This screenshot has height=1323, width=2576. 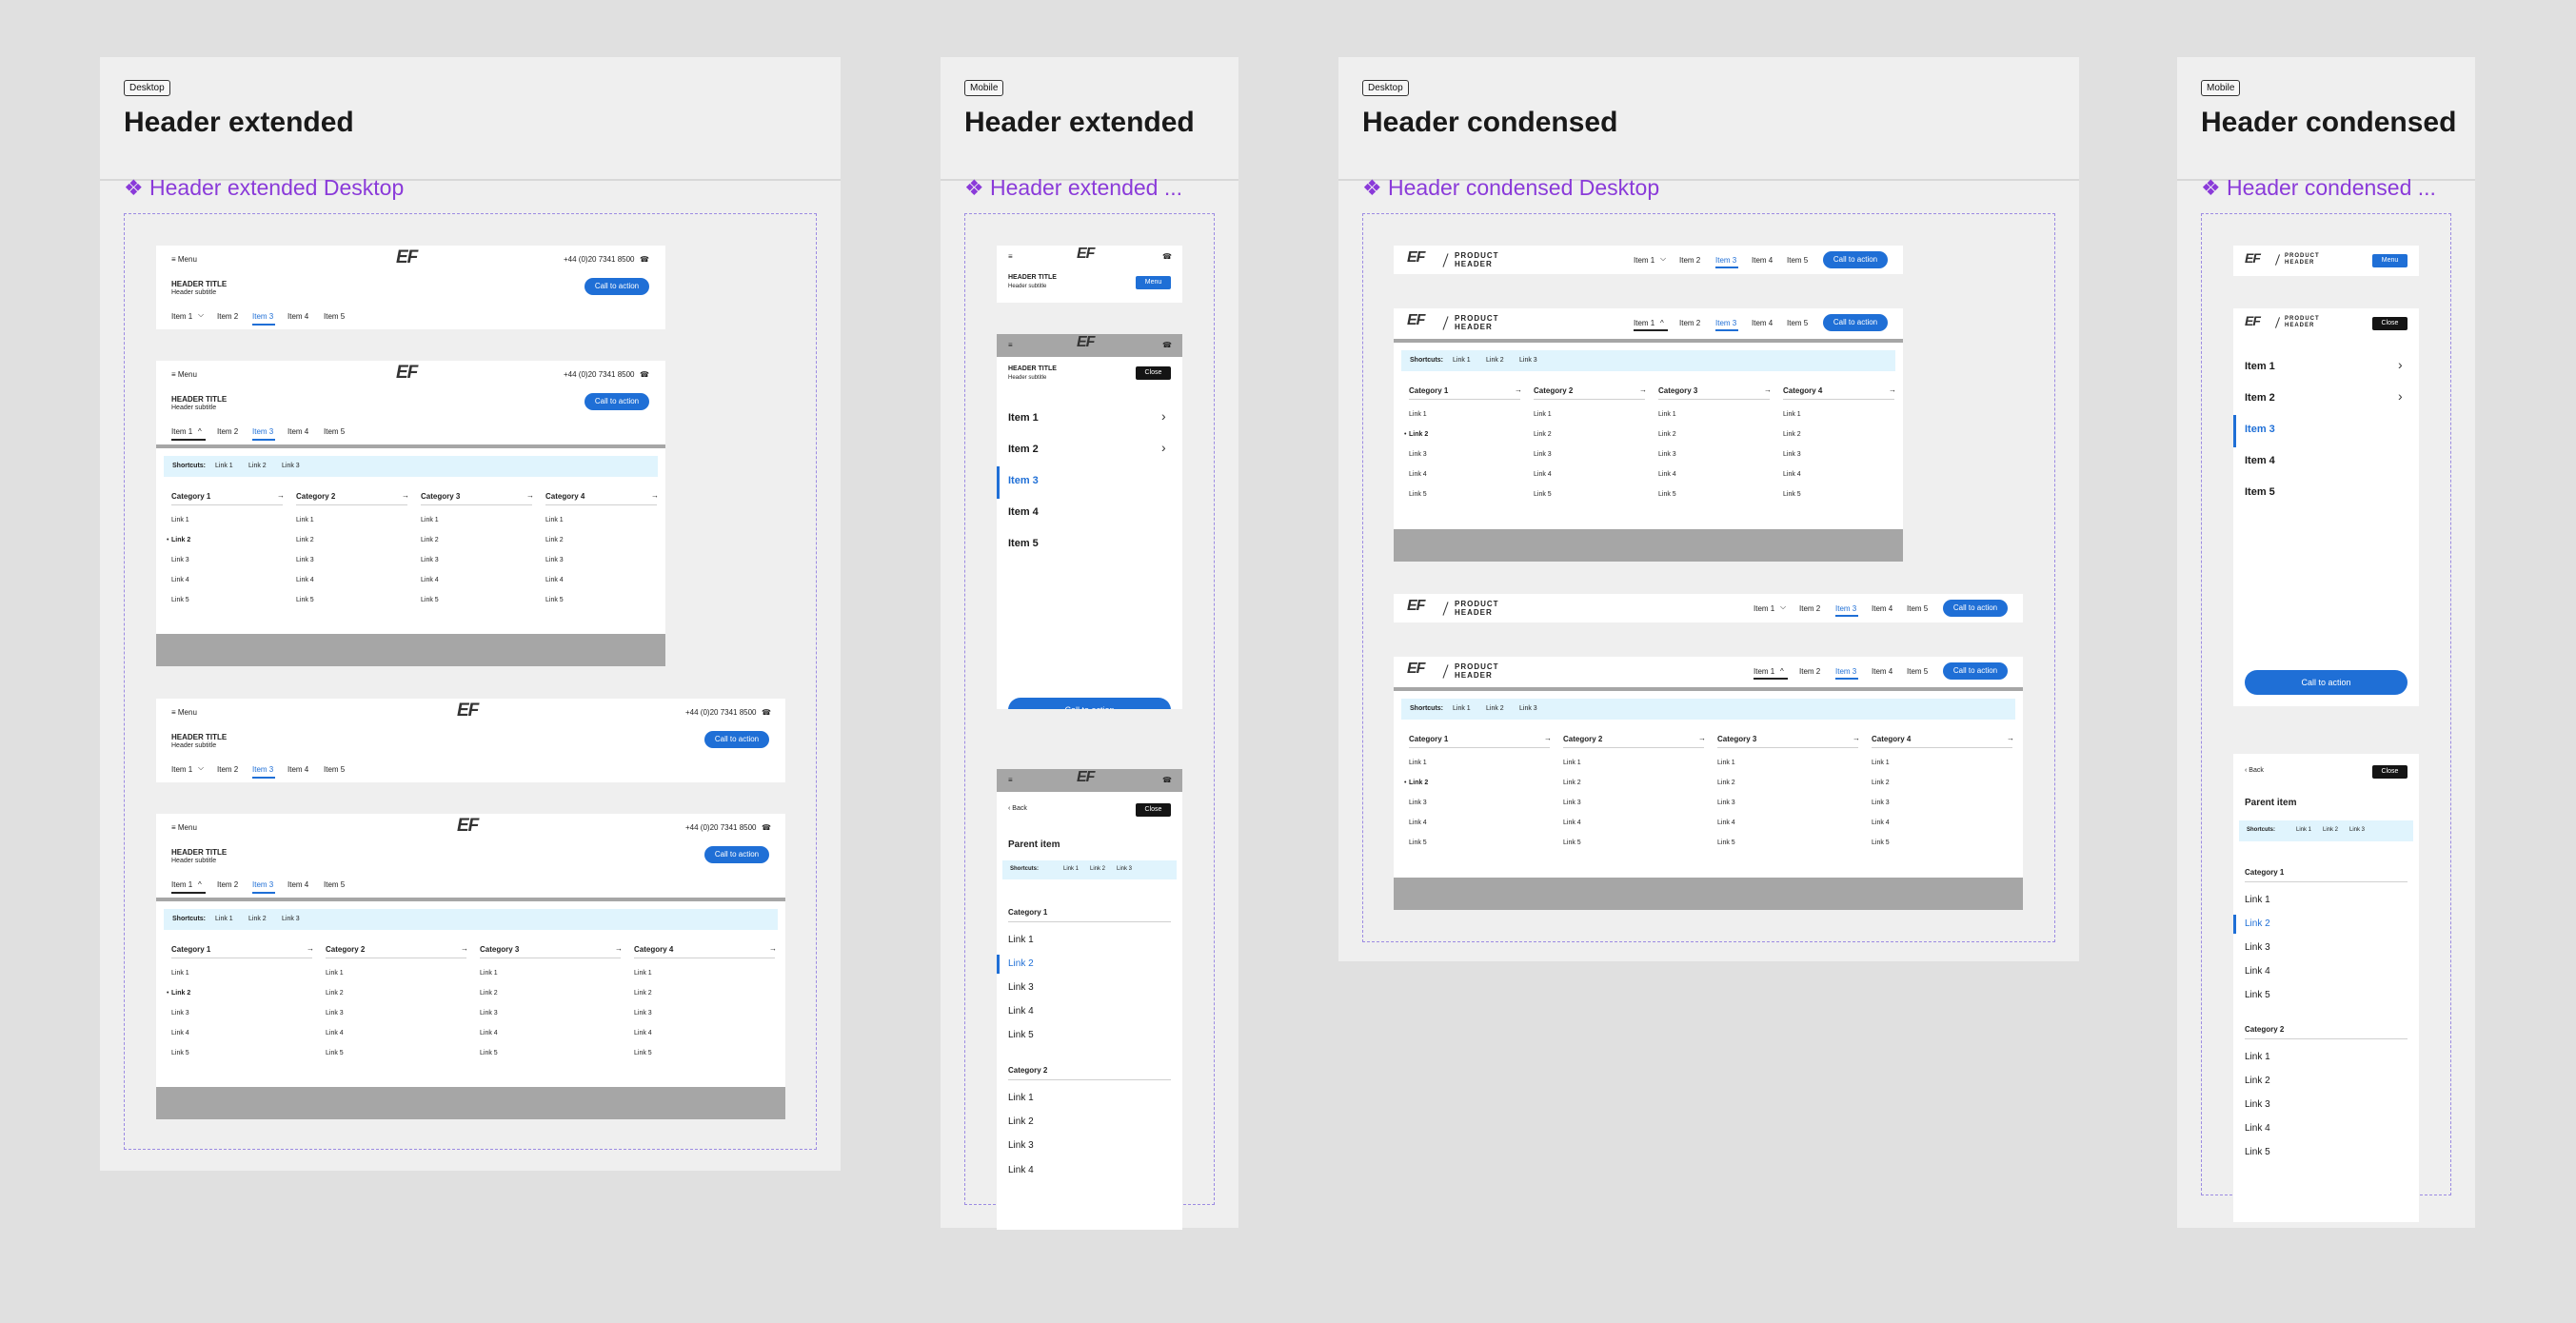 What do you see at coordinates (1167, 256) in the screenshot?
I see `phone-icon: ☎` at bounding box center [1167, 256].